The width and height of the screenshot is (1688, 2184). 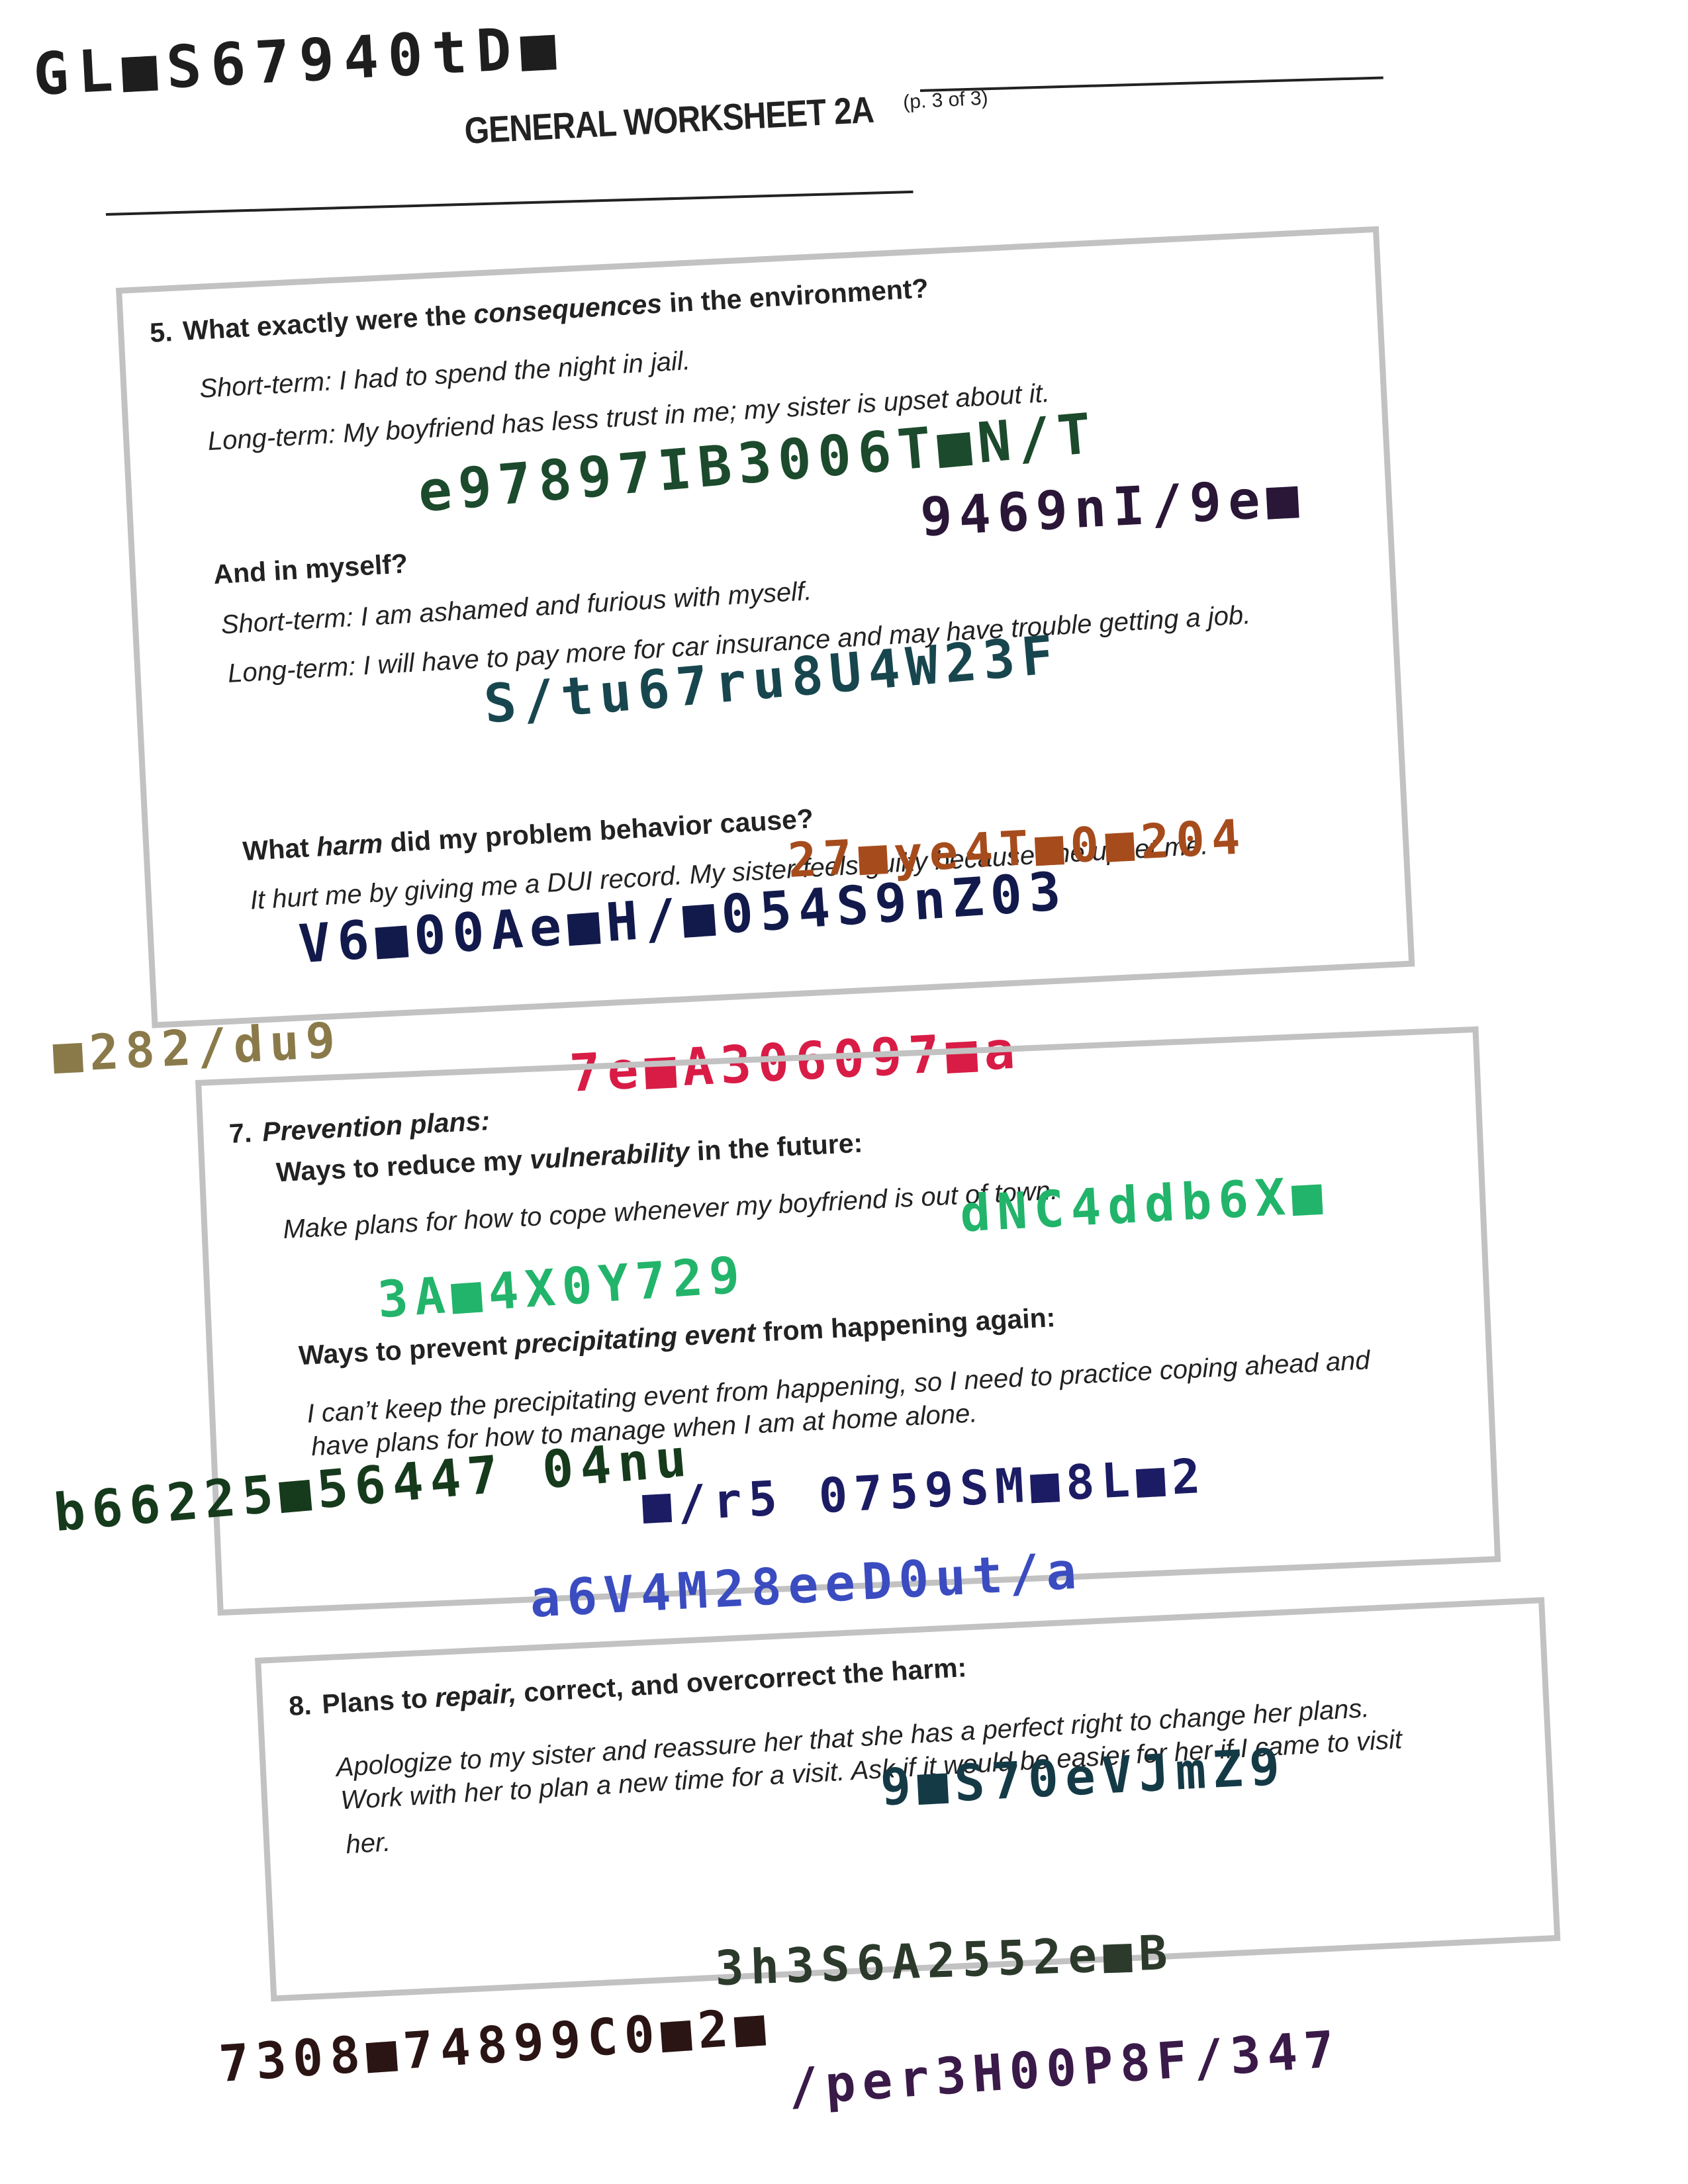 What do you see at coordinates (495, 2045) in the screenshot?
I see `handwriting-line: 7308■74899C0■2■` at bounding box center [495, 2045].